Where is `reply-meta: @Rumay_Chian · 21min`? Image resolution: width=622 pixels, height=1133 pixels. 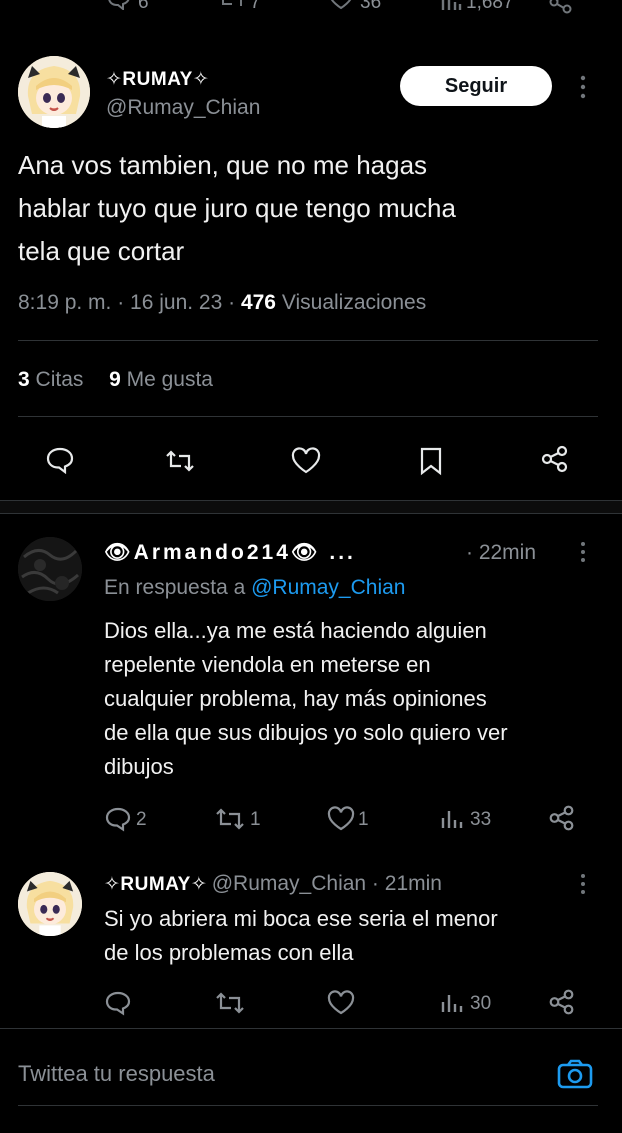
reply-meta: @Rumay_Chian · 21min is located at coordinates (327, 883).